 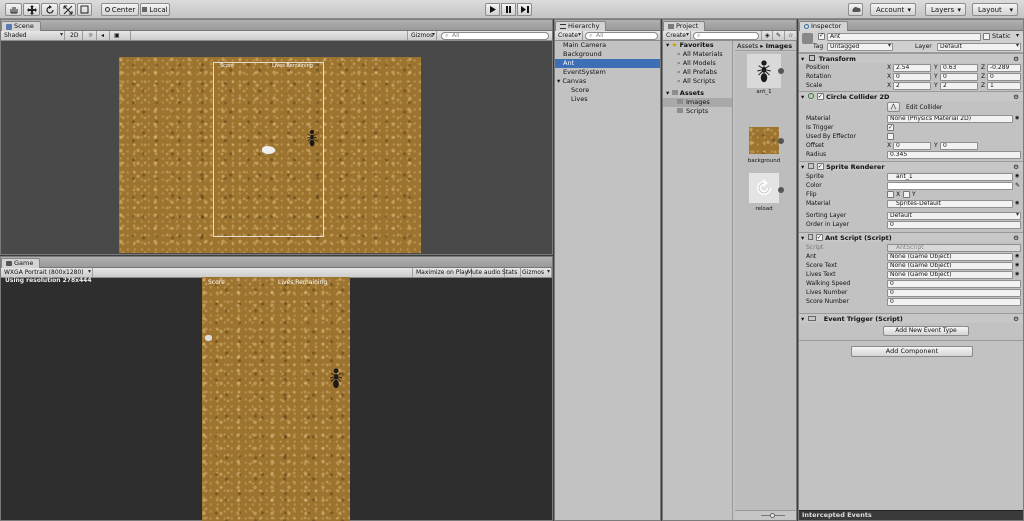 I want to click on edit-collider-button: ⋀, so click(x=893, y=107).